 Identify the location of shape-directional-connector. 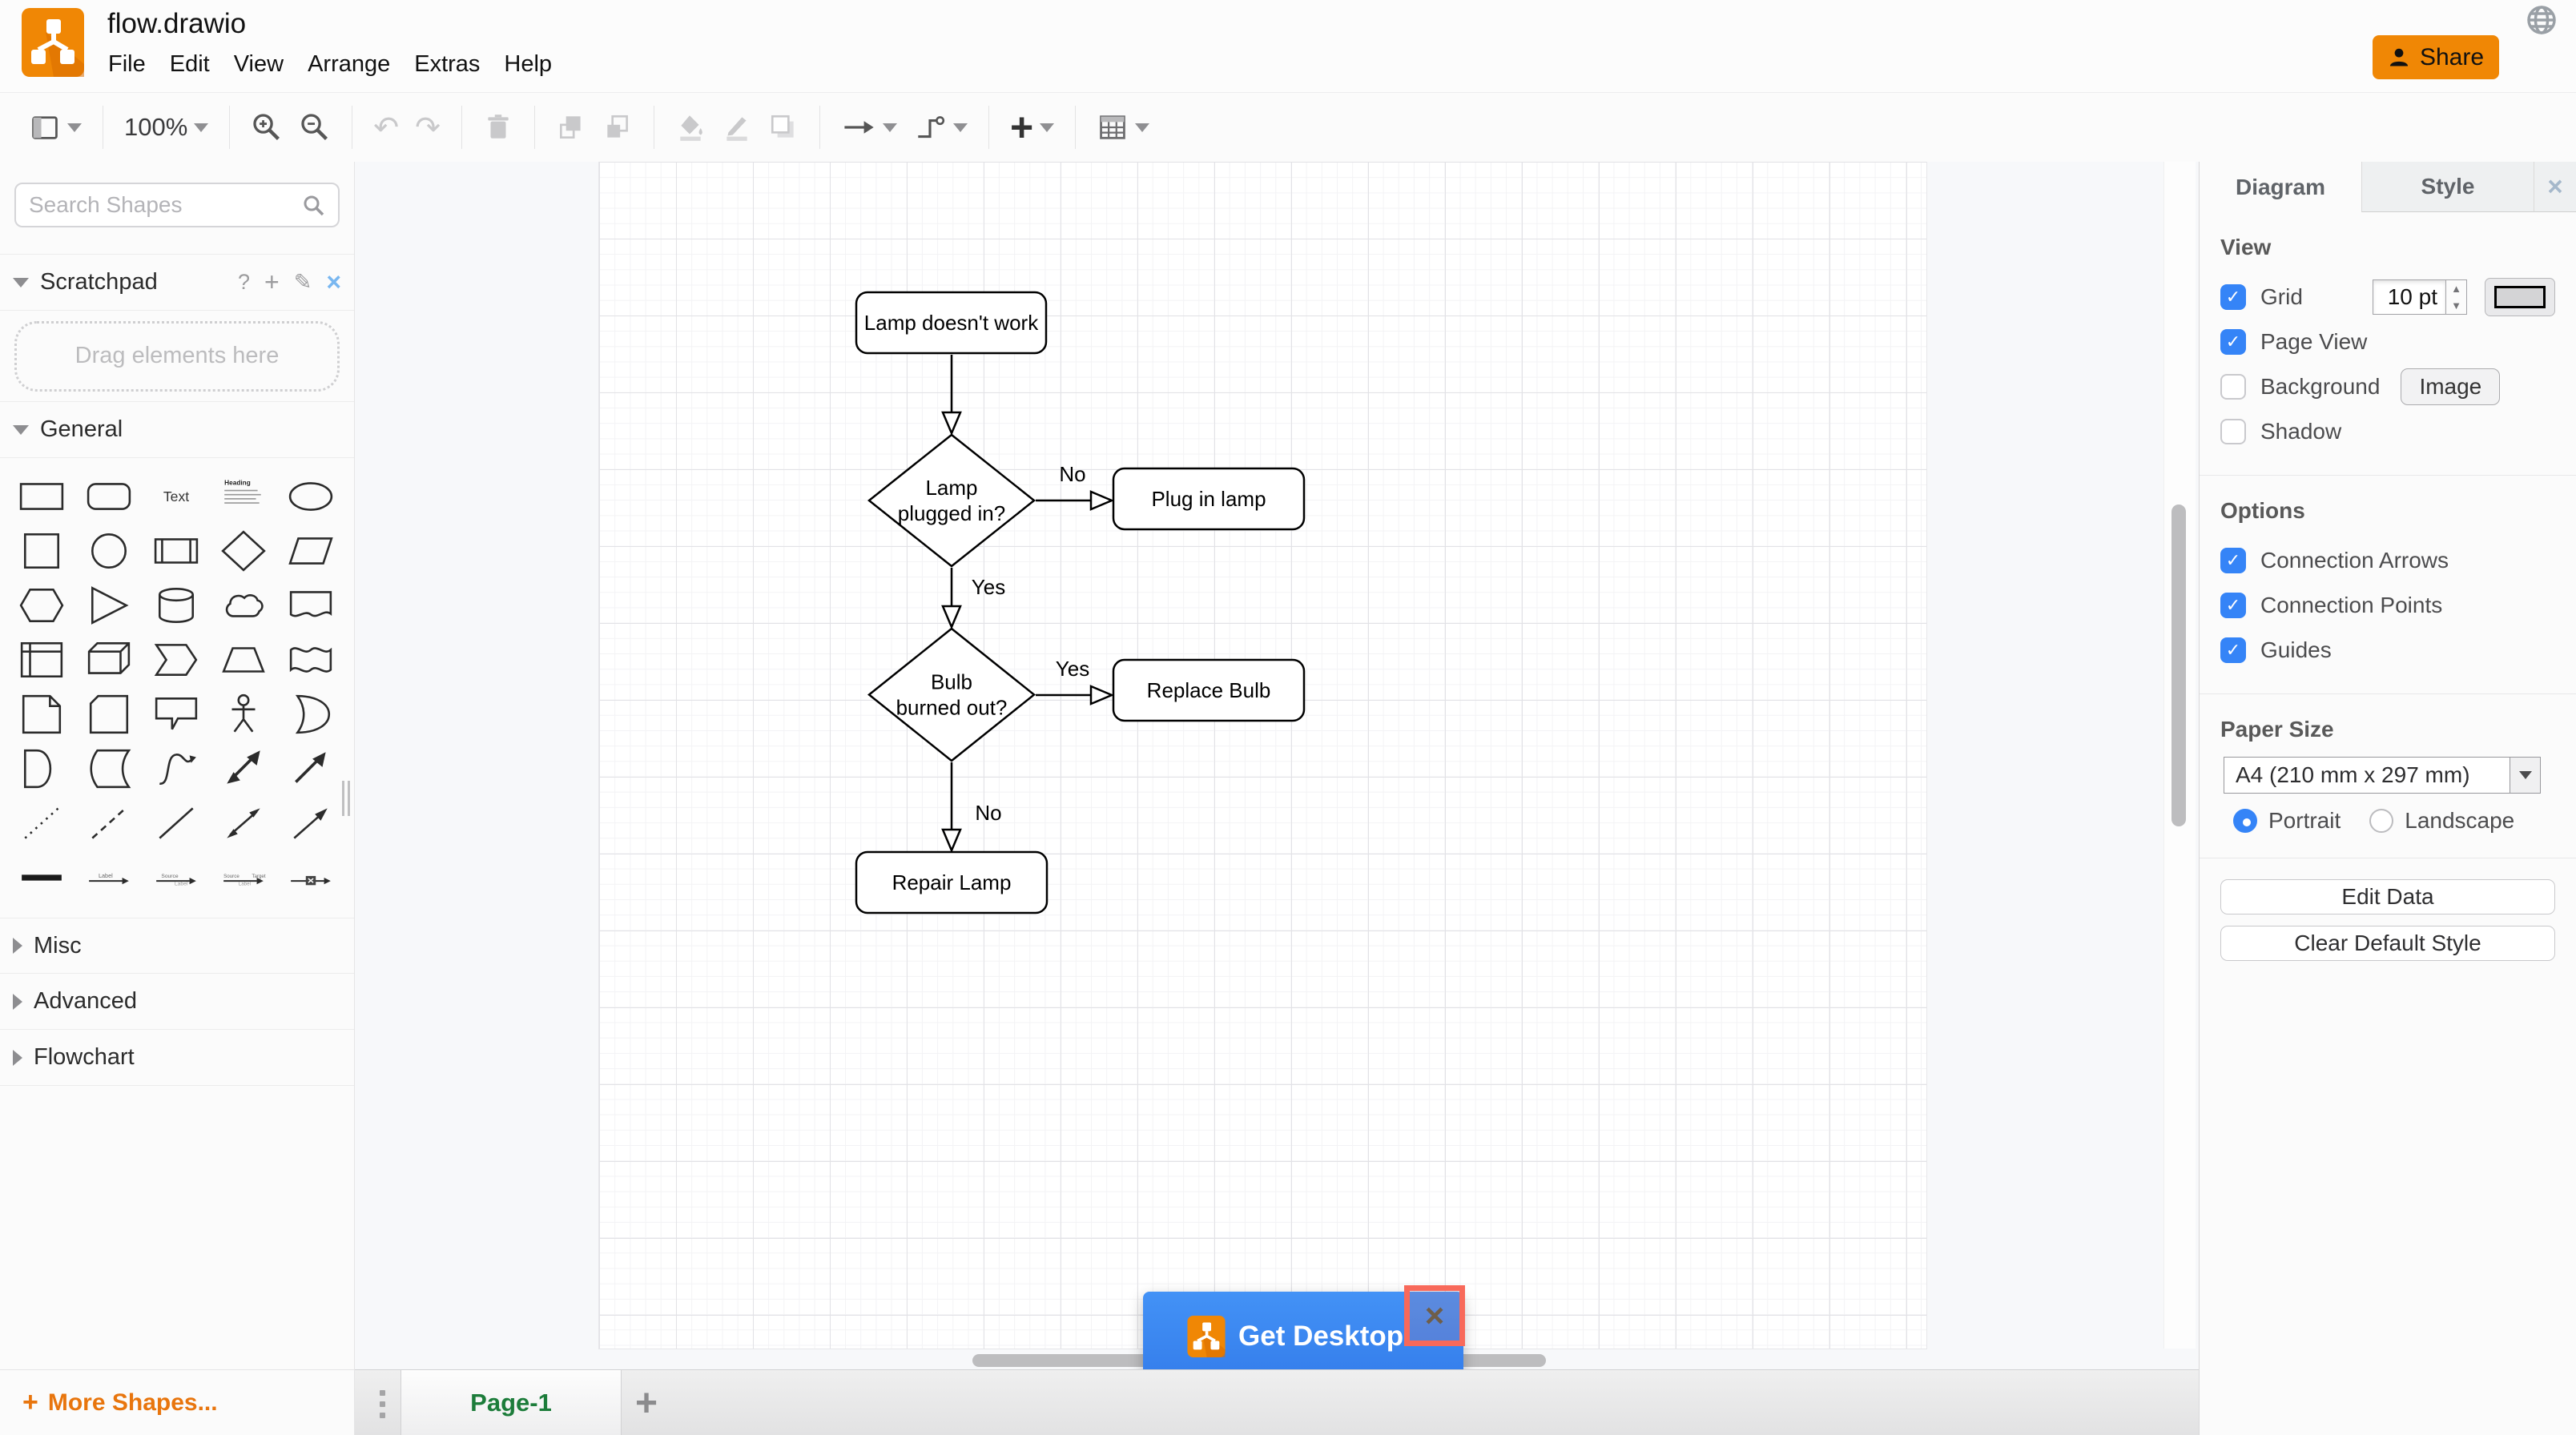
(310, 823).